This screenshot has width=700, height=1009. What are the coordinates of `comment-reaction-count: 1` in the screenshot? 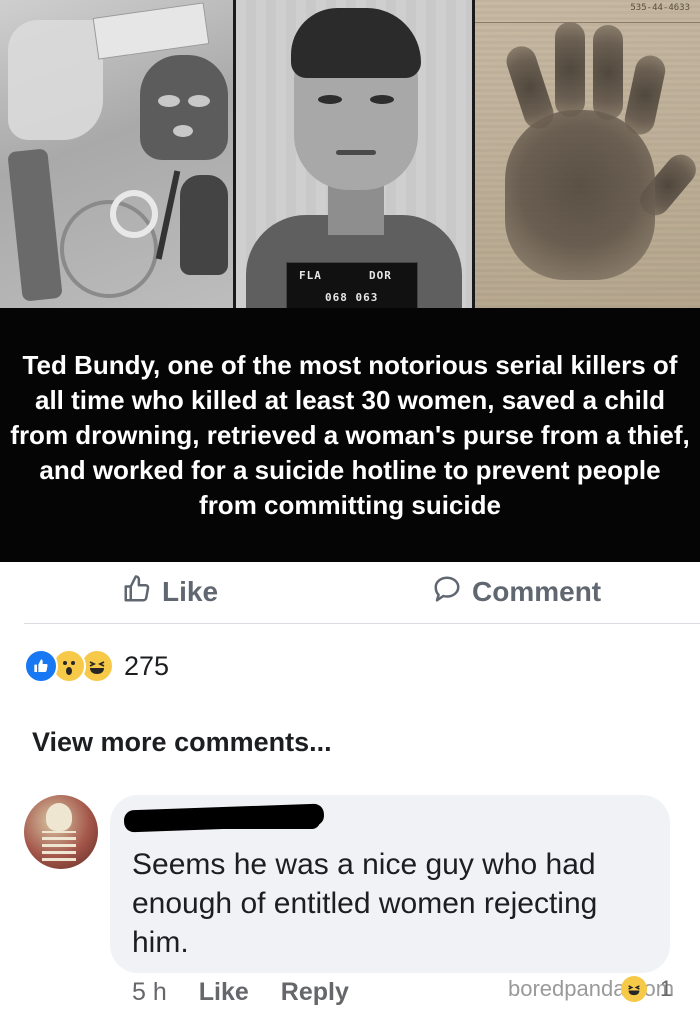 It's located at (666, 988).